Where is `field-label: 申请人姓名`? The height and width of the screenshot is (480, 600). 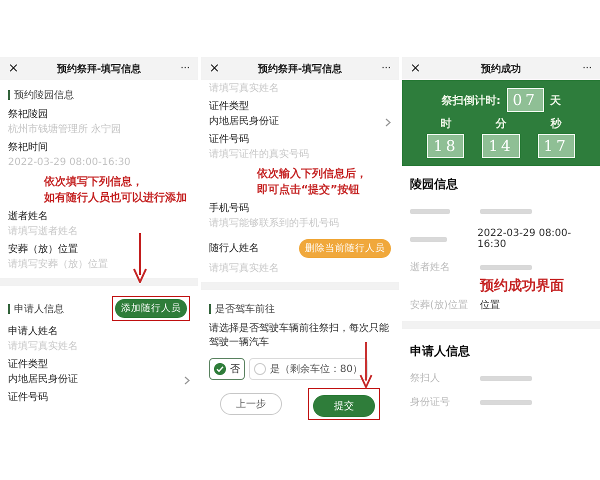
field-label: 申请人姓名 is located at coordinates (33, 332).